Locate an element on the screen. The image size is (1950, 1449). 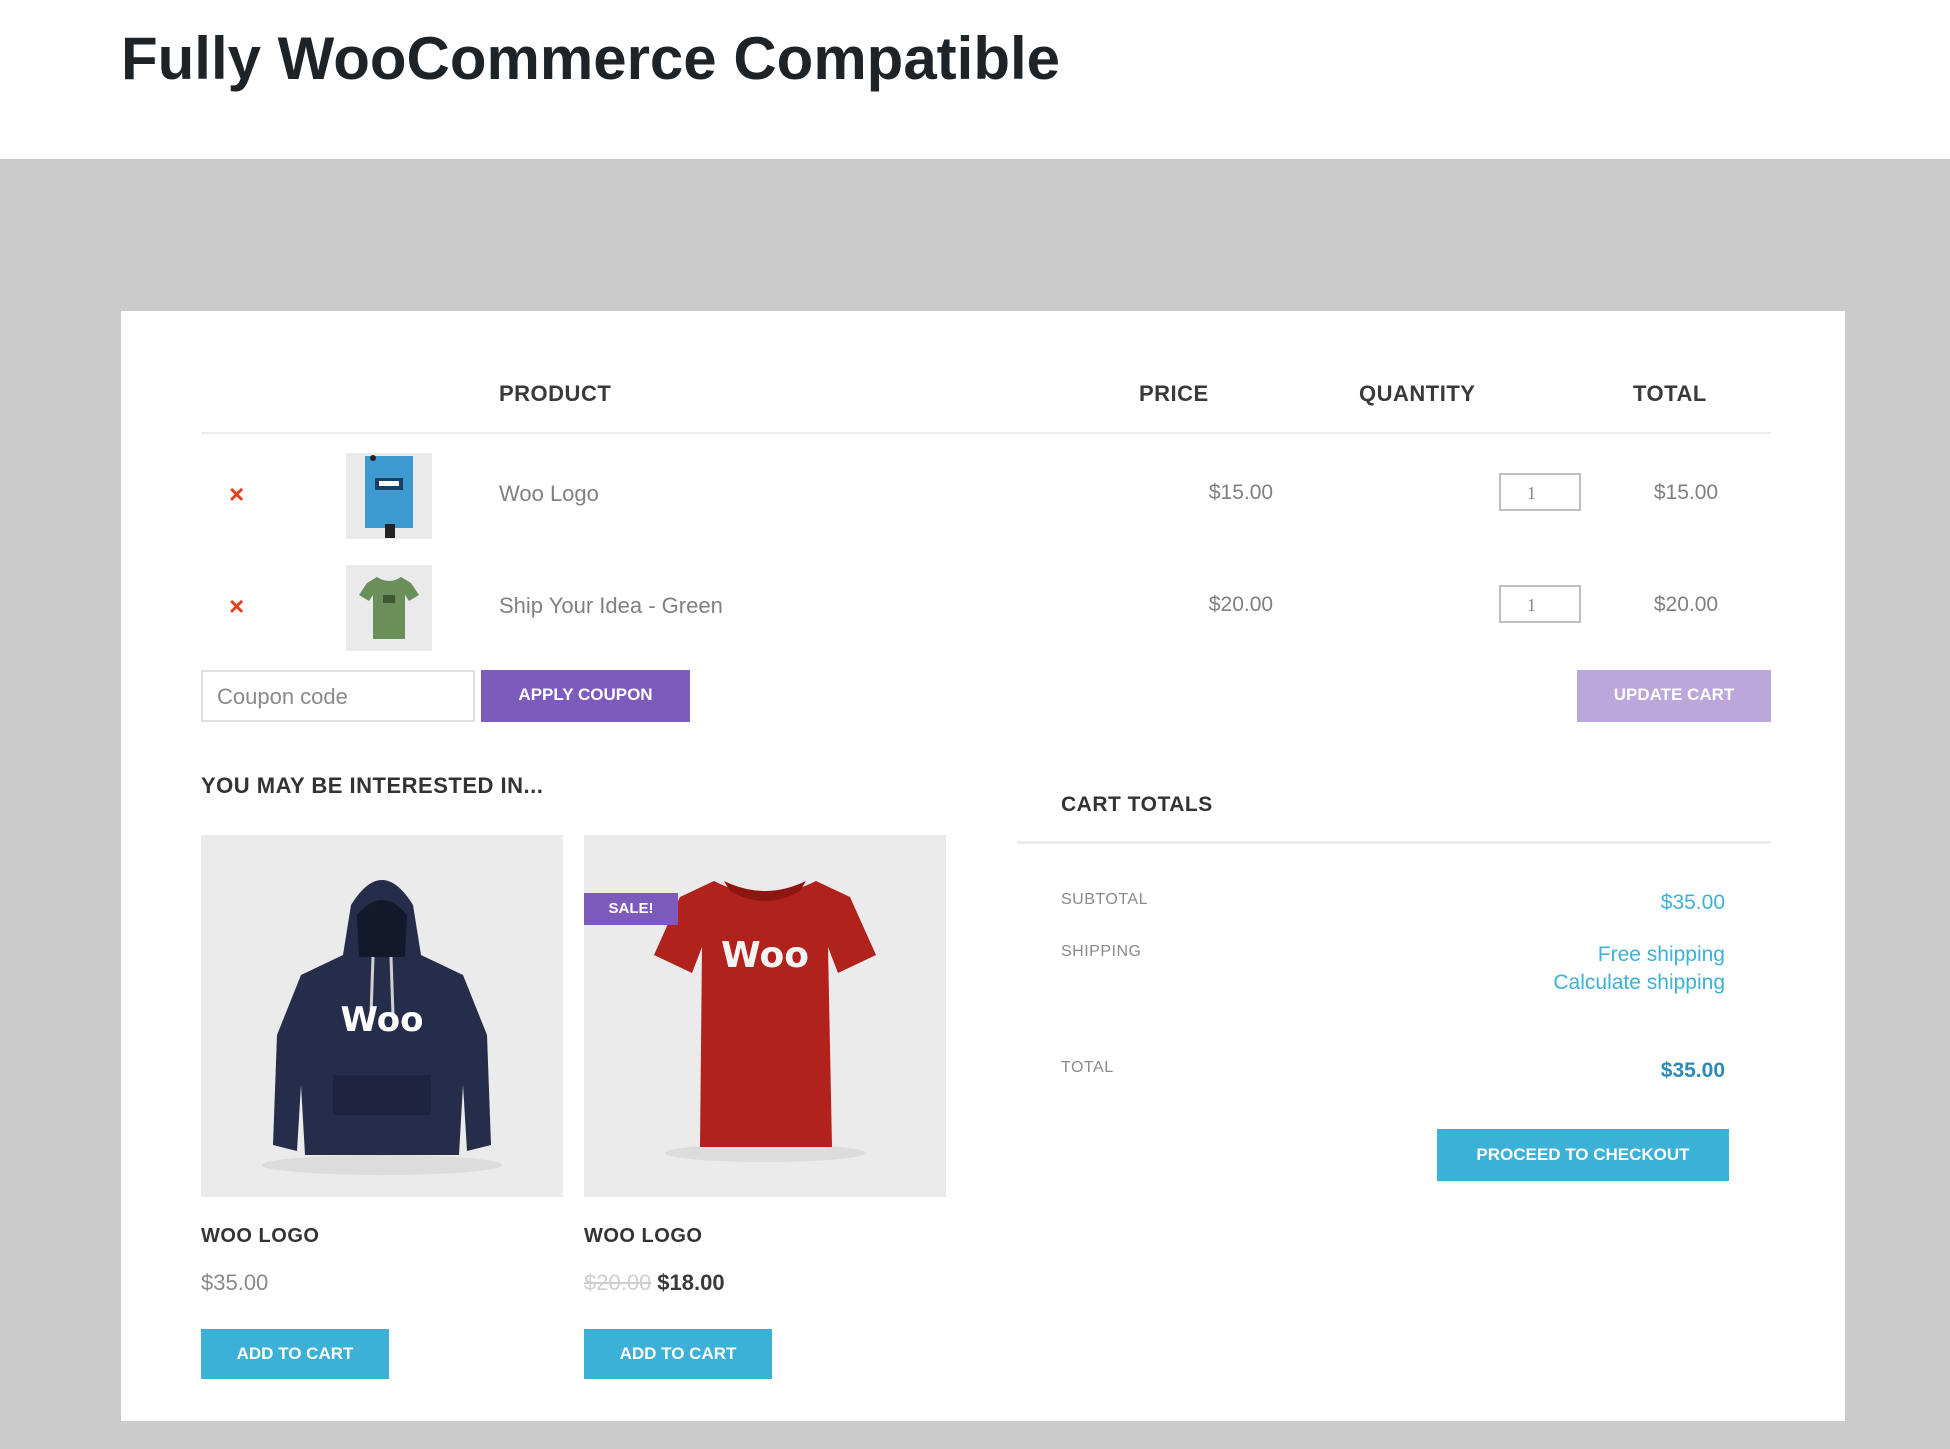
proceed-to-checkout-button: PROCEED TO CHECKOUT is located at coordinates (1583, 1155).